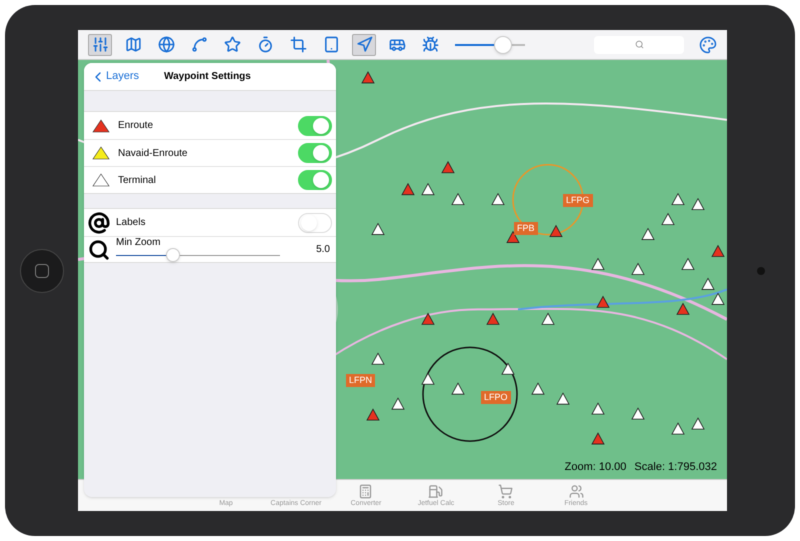 Image resolution: width=800 pixels, height=541 pixels. I want to click on min-zoom-label: Min Zoom, so click(139, 242).